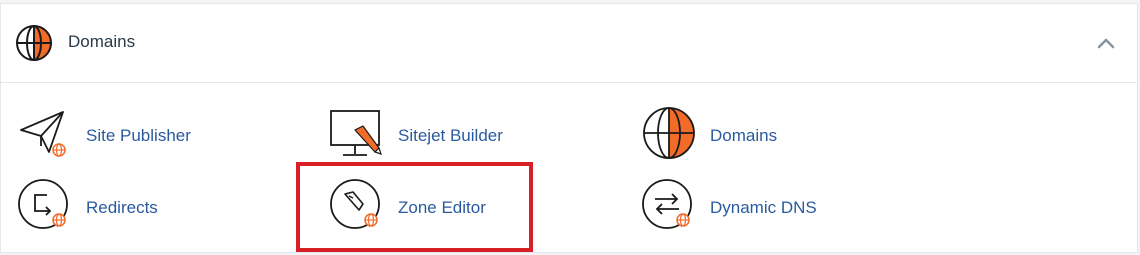 This screenshot has height=255, width=1140. Describe the element at coordinates (43, 134) in the screenshot. I see `paper-plane-icon` at that location.